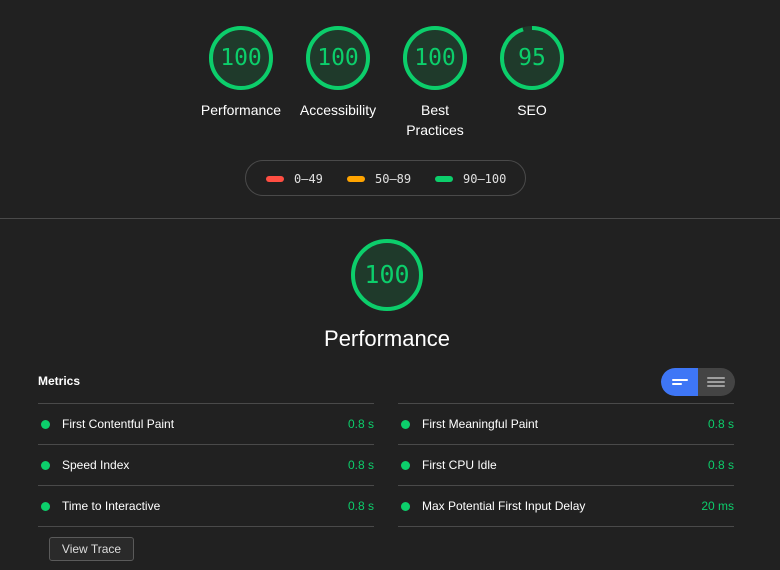 The width and height of the screenshot is (780, 570). Describe the element at coordinates (111, 506) in the screenshot. I see `metric-name: Time to Interactive` at that location.